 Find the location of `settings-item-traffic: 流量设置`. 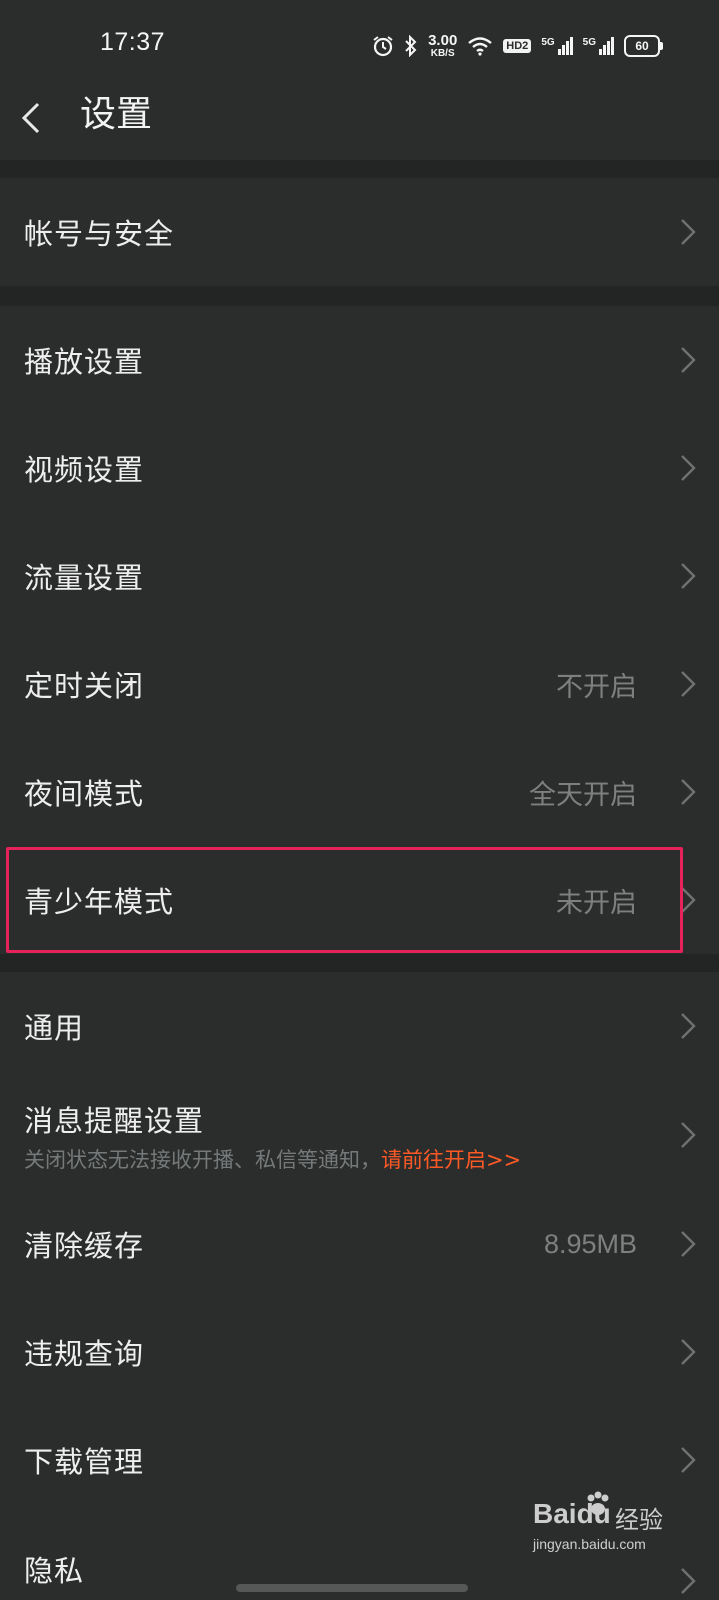

settings-item-traffic: 流量设置 is located at coordinates (359, 576).